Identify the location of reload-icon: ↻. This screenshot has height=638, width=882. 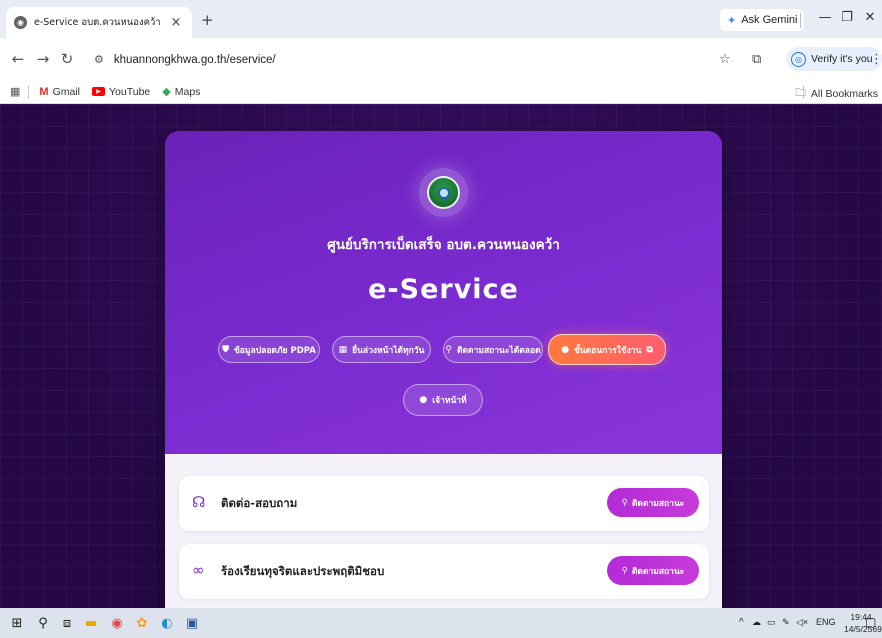
(67, 59).